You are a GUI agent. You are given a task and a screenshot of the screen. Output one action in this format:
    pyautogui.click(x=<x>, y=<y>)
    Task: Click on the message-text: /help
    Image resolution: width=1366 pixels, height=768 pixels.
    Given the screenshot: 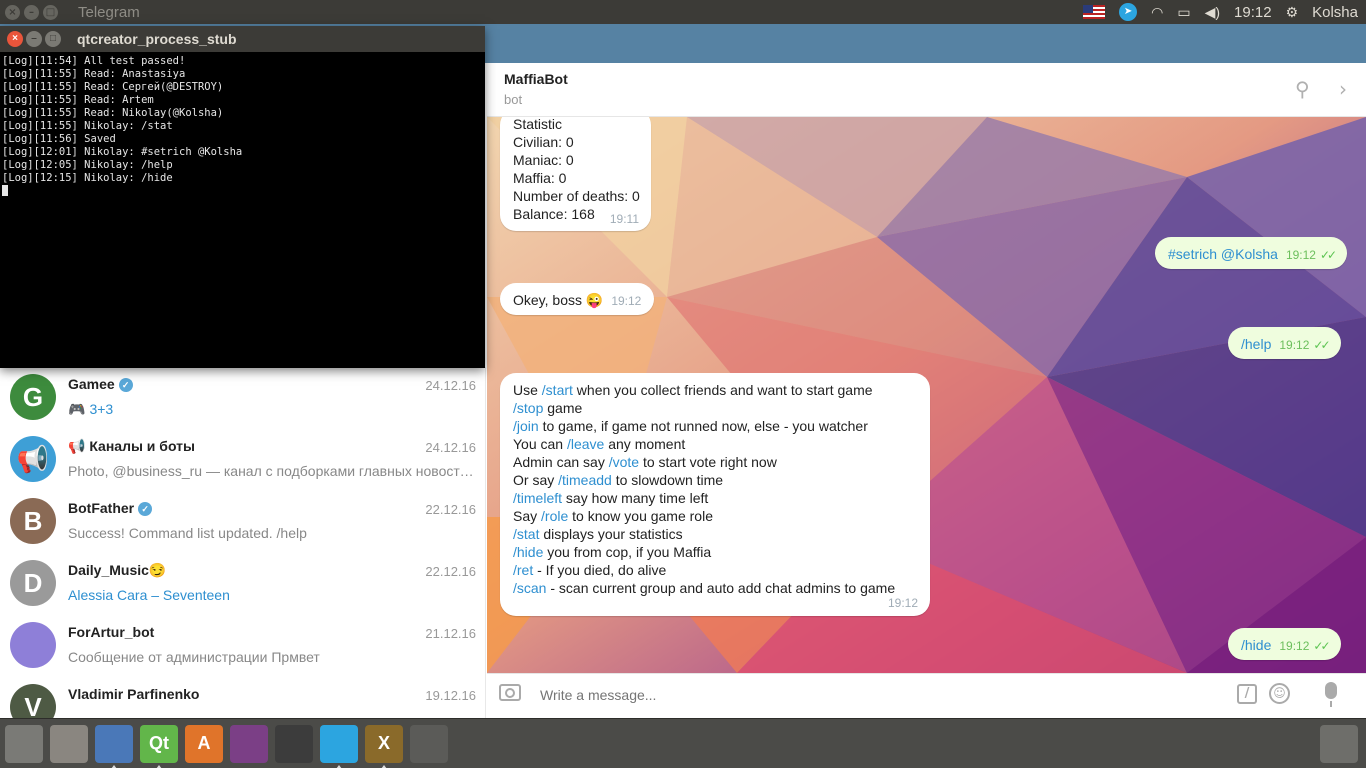 What is the action you would take?
    pyautogui.click(x=1256, y=344)
    